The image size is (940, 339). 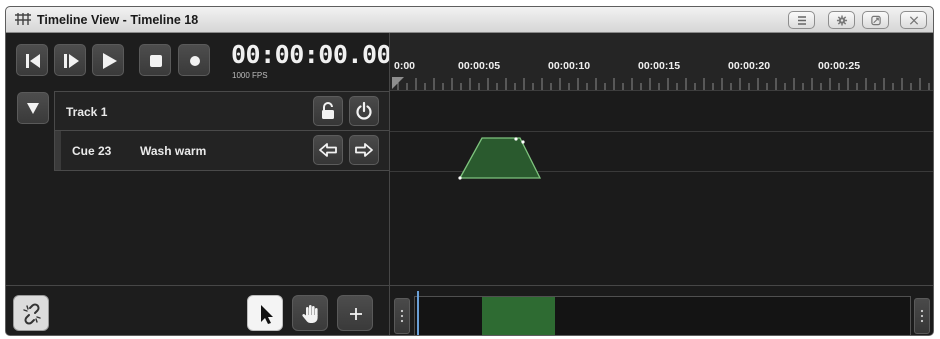 I want to click on collapse-track-button, so click(x=33, y=108).